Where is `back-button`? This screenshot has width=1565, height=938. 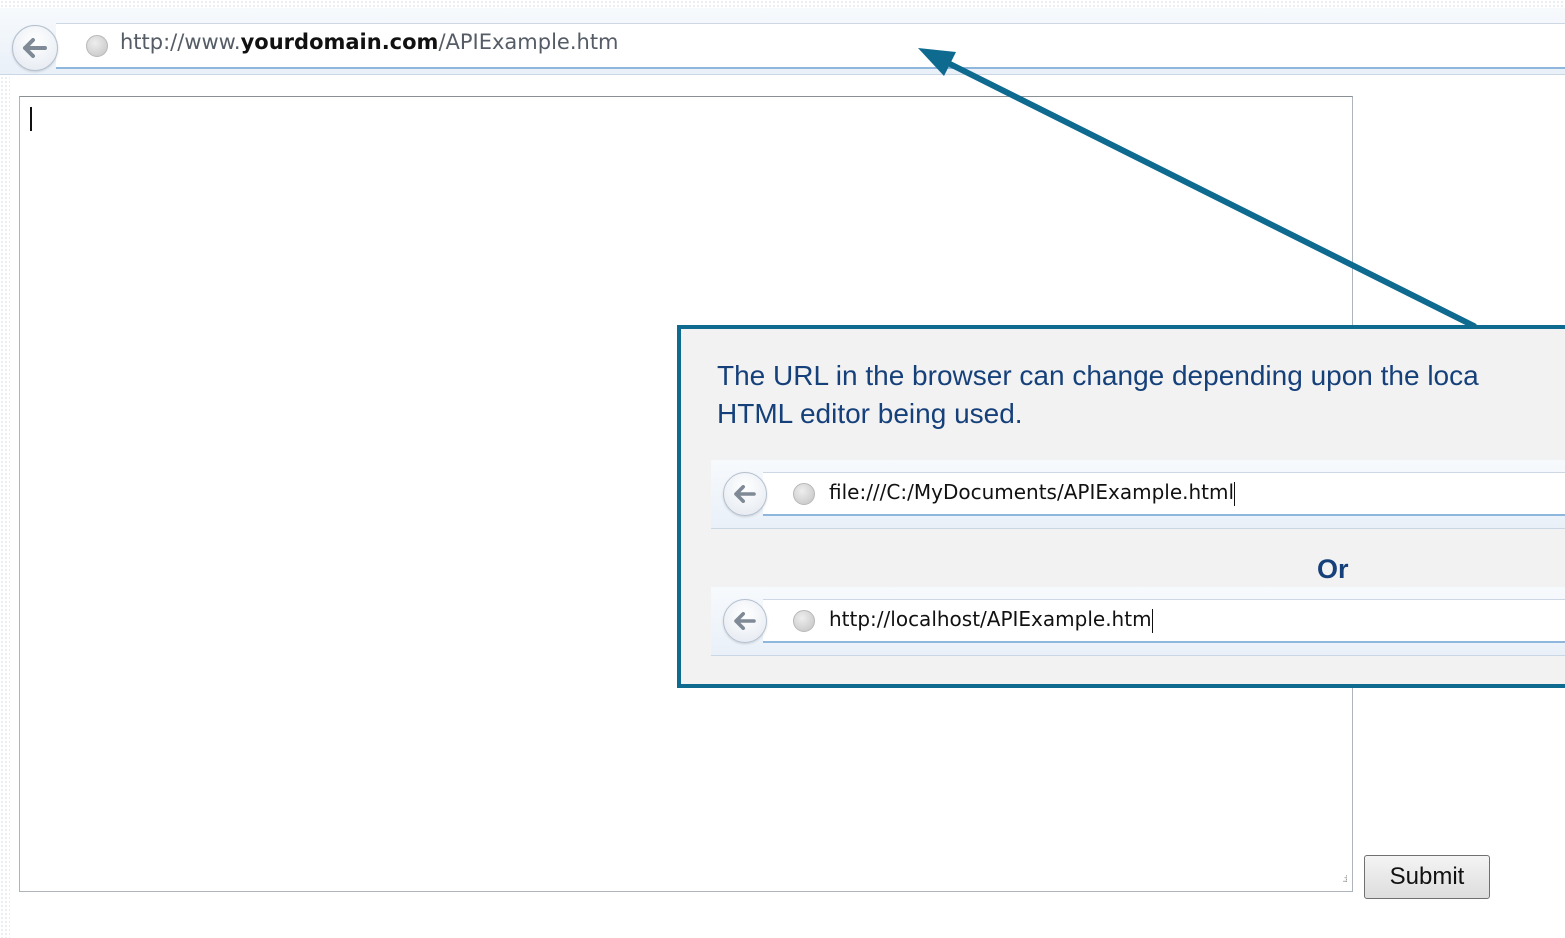 back-button is located at coordinates (35, 48).